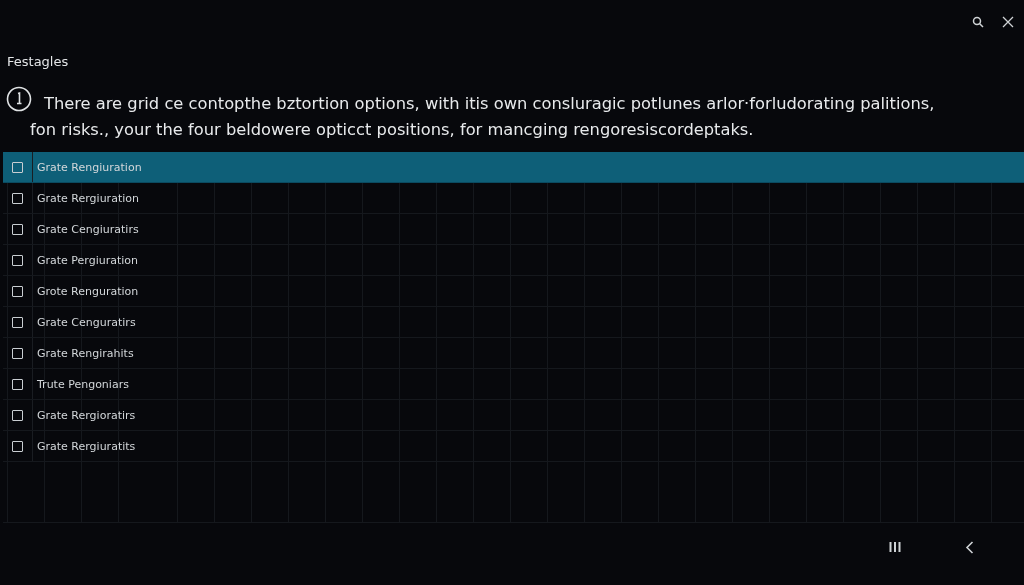 This screenshot has height=585, width=1024. I want to click on row-label: Grate Rengirahits, so click(85, 353).